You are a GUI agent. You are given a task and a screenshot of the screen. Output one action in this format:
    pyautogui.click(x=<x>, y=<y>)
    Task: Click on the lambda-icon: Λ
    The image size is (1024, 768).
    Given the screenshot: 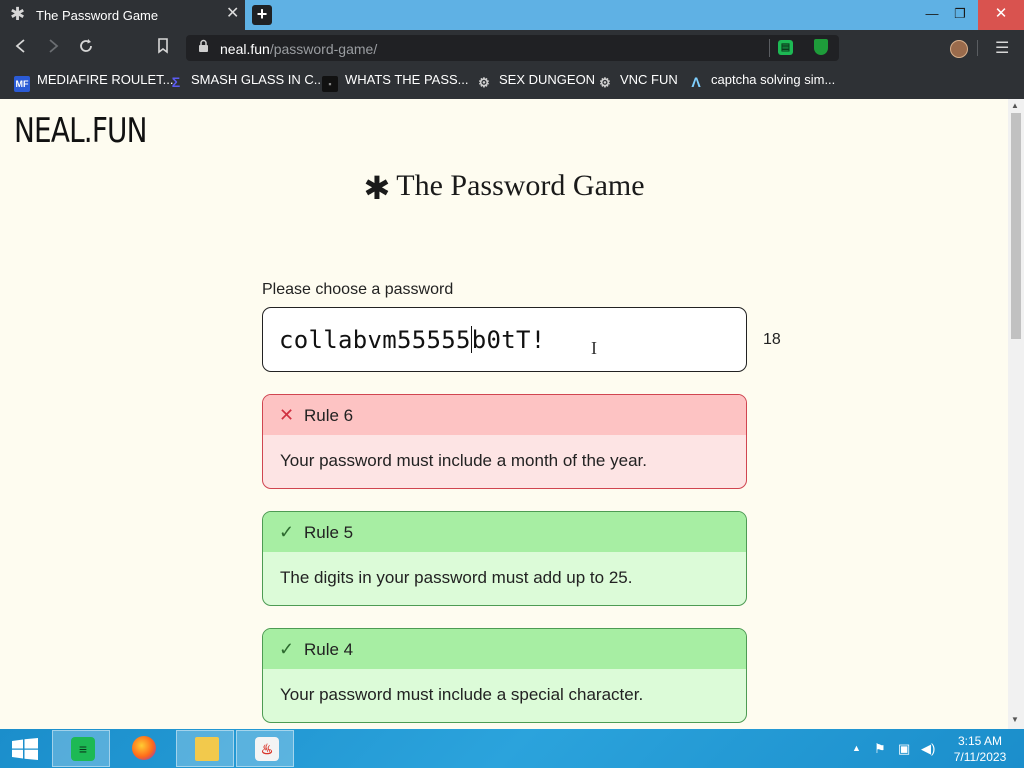 What is the action you would take?
    pyautogui.click(x=696, y=82)
    